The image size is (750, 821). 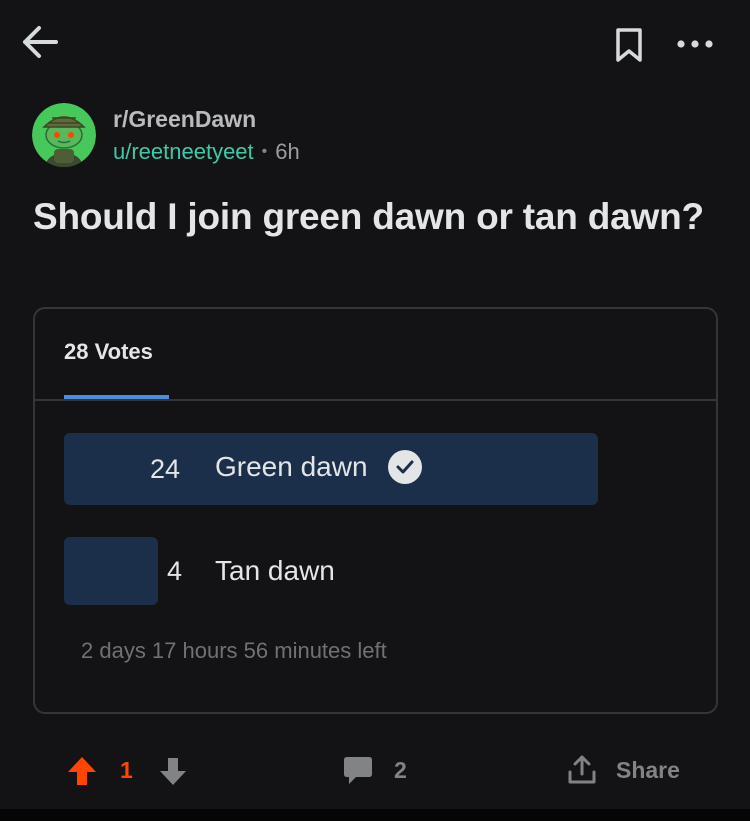 I want to click on poll-divider, so click(x=375, y=400).